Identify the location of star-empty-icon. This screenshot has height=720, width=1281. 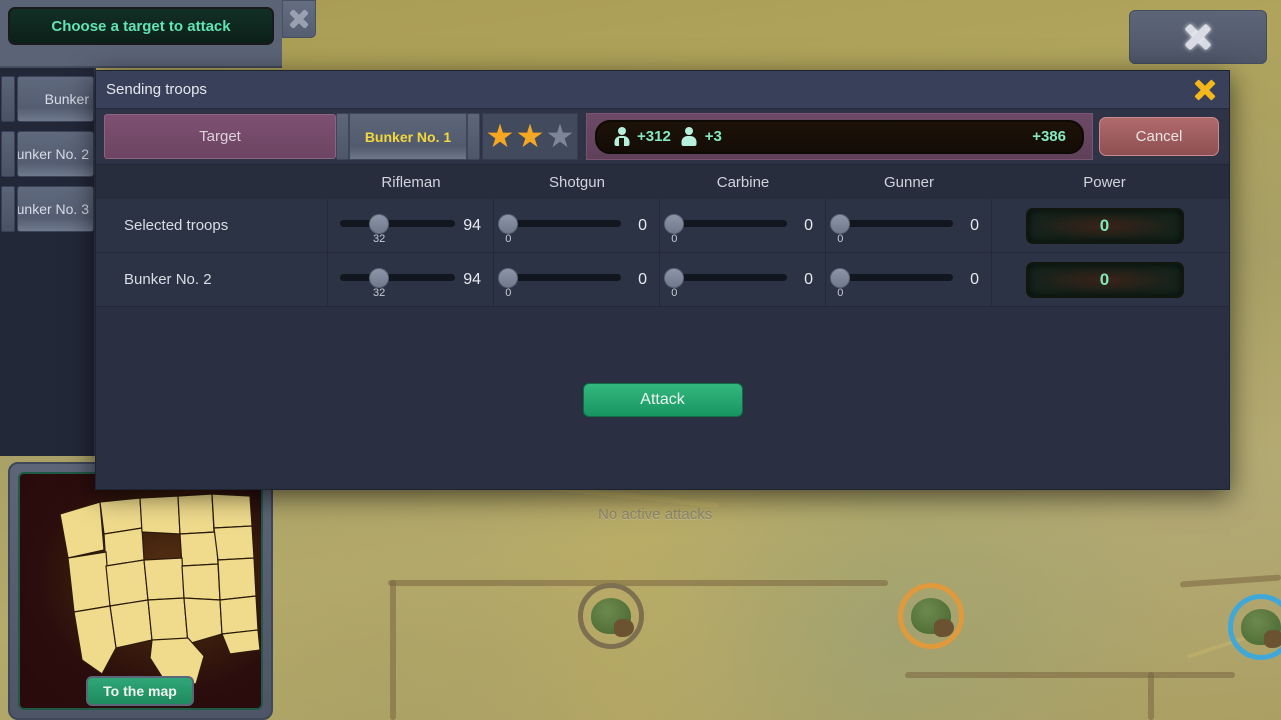
(560, 135).